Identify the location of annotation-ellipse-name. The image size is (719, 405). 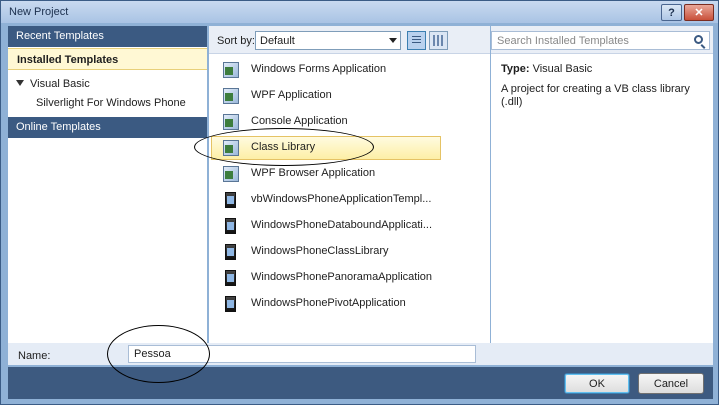
(158, 354).